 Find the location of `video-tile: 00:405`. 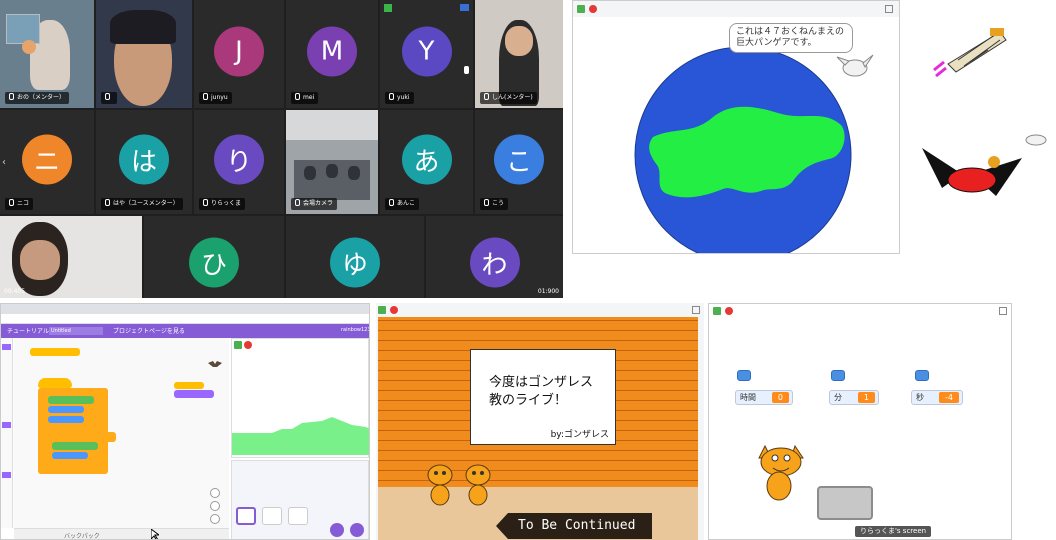

video-tile: 00:405 is located at coordinates (71, 257).